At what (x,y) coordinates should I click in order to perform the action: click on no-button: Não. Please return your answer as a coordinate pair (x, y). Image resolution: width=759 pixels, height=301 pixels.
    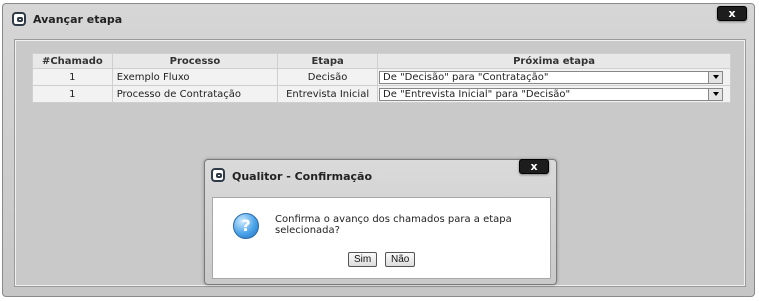
    Looking at the image, I should click on (400, 259).